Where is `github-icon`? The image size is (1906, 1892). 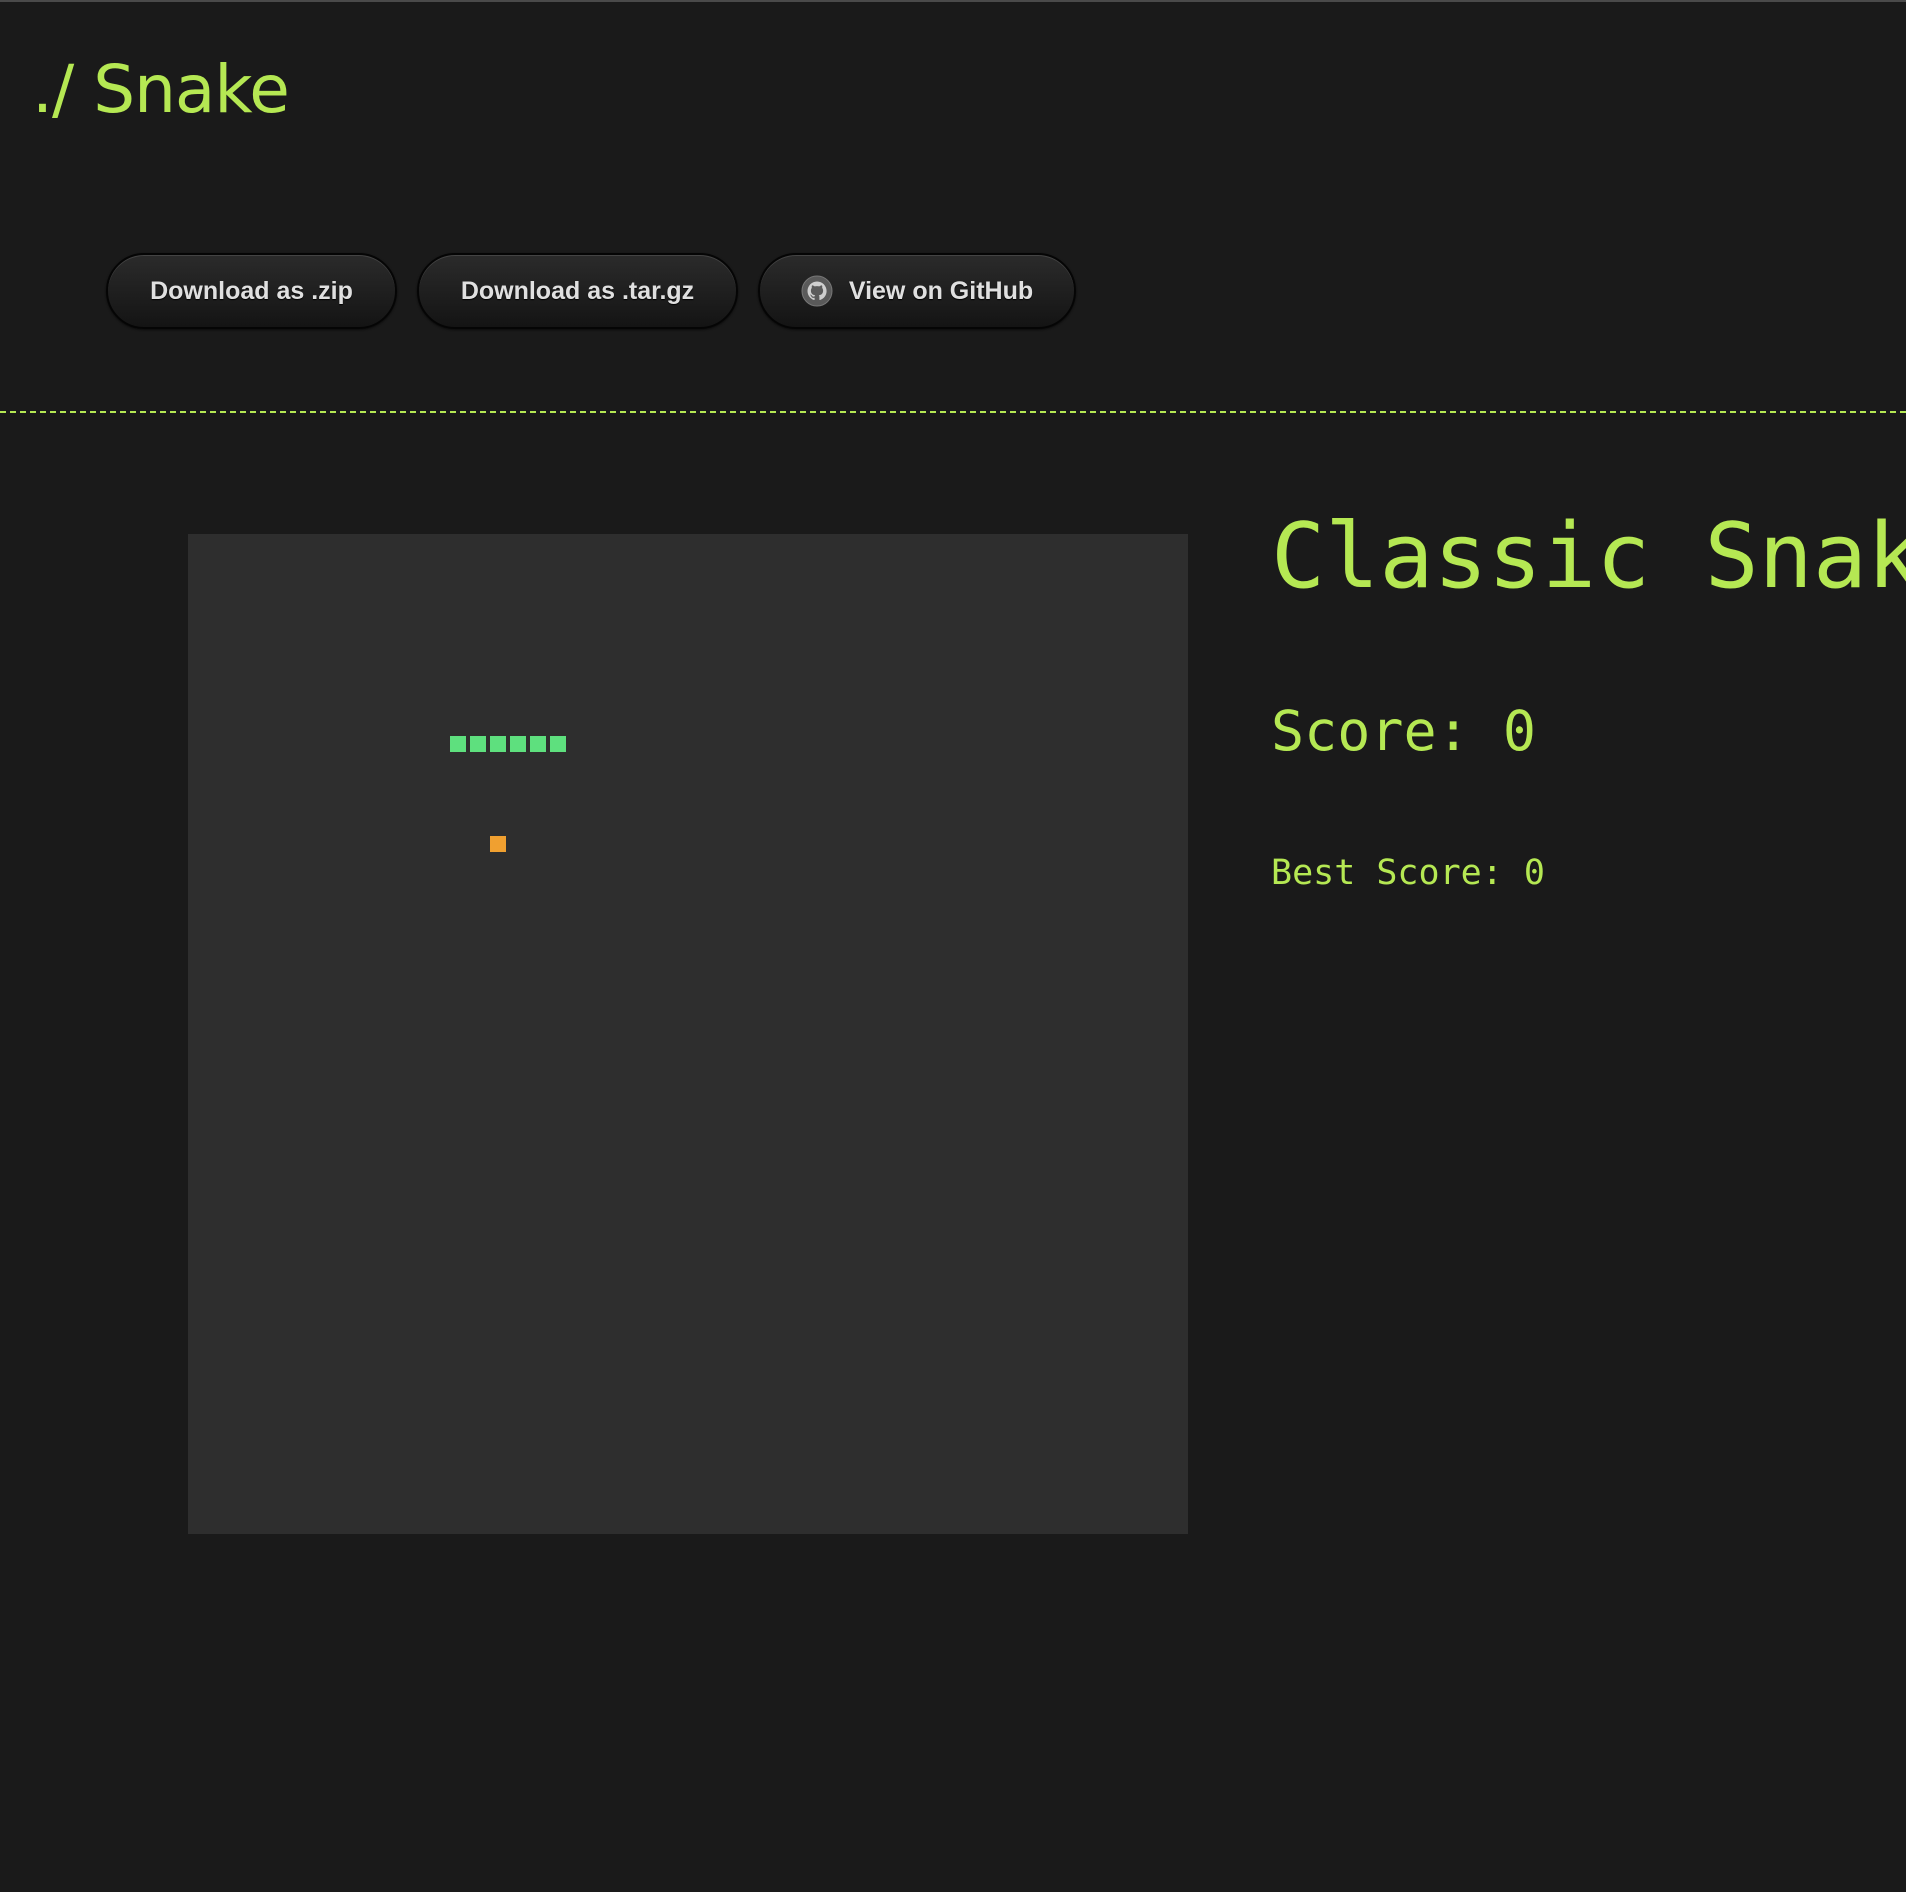 github-icon is located at coordinates (817, 291).